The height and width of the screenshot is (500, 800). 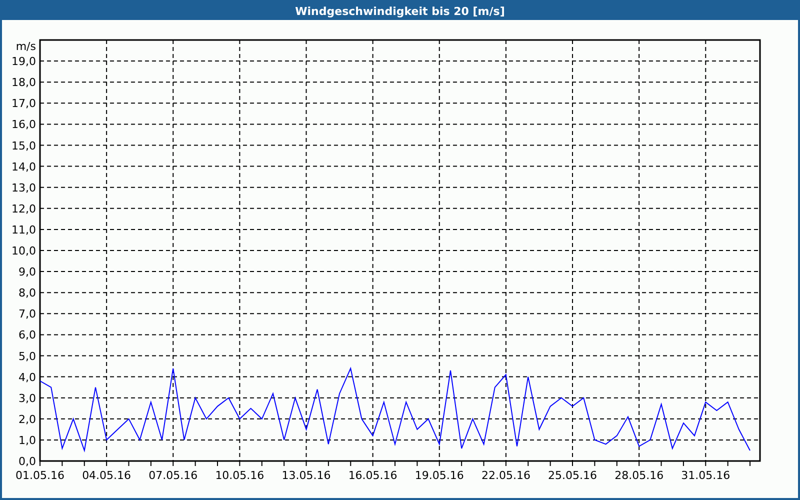 I want to click on y-tick-label: 10,0, so click(x=24, y=251).